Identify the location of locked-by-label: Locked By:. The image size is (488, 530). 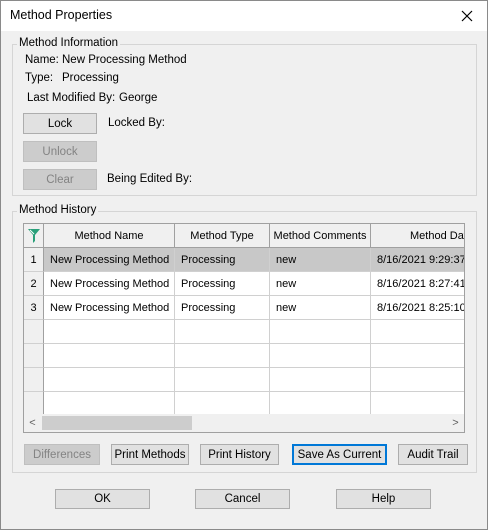
(136, 123).